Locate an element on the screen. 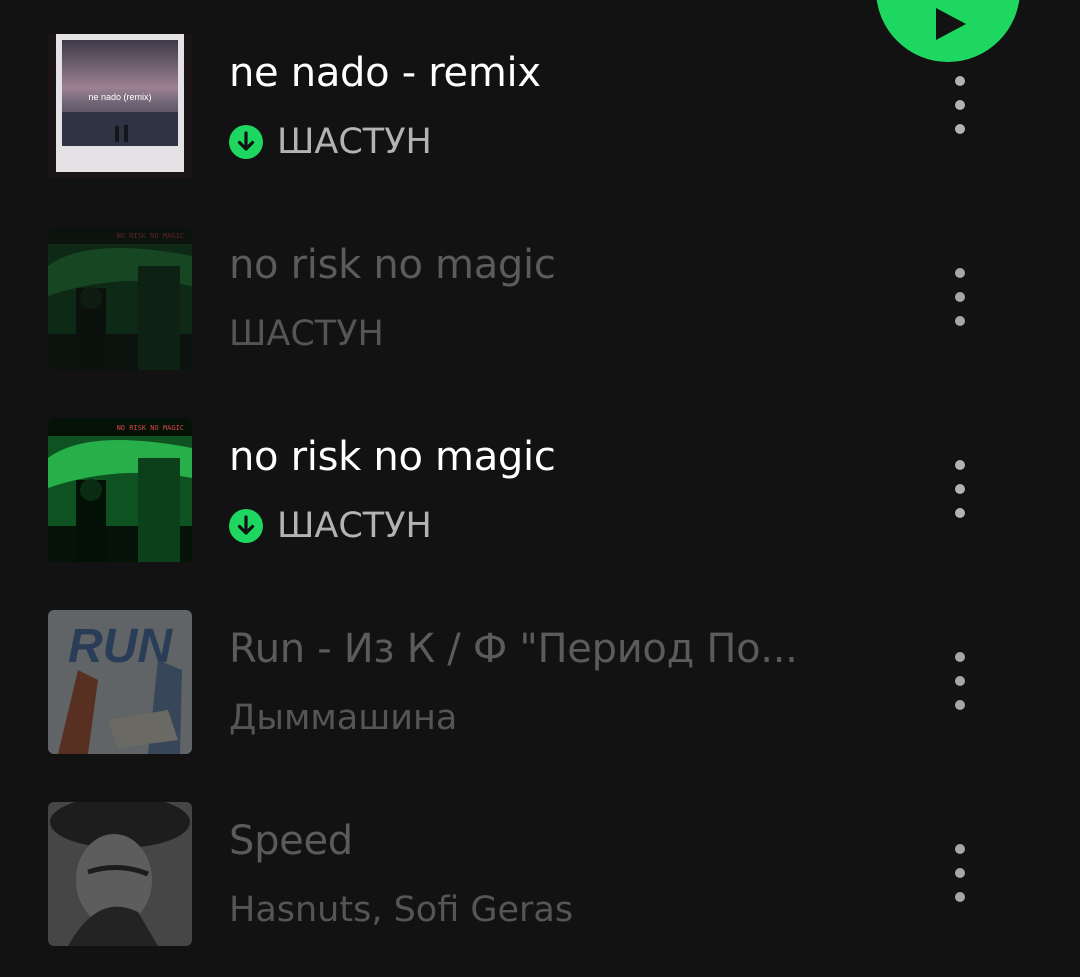 Image resolution: width=1080 pixels, height=977 pixels. track-title: ne nado - remix is located at coordinates (385, 73).